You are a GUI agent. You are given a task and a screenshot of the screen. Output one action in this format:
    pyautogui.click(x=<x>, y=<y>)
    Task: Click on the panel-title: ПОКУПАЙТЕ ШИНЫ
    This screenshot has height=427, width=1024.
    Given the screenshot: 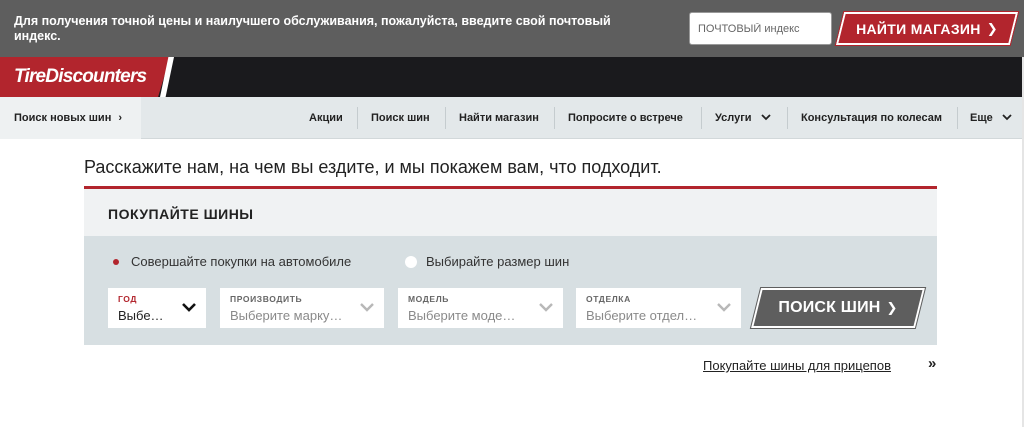 What is the action you would take?
    pyautogui.click(x=181, y=214)
    